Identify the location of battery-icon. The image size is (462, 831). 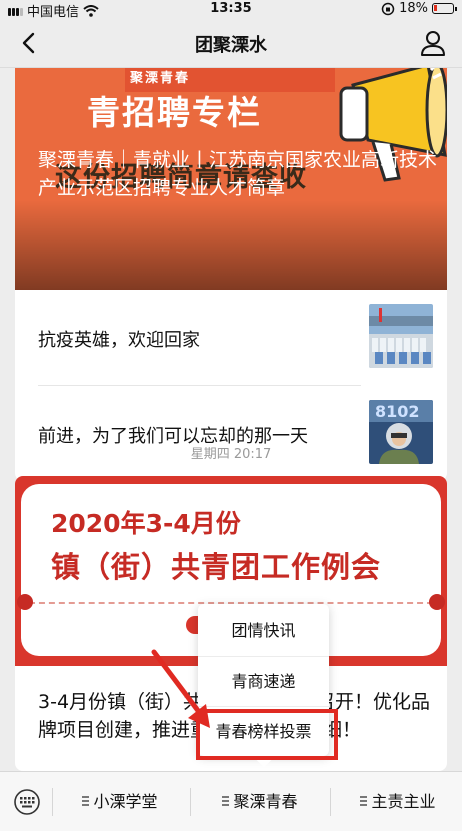
(444, 8).